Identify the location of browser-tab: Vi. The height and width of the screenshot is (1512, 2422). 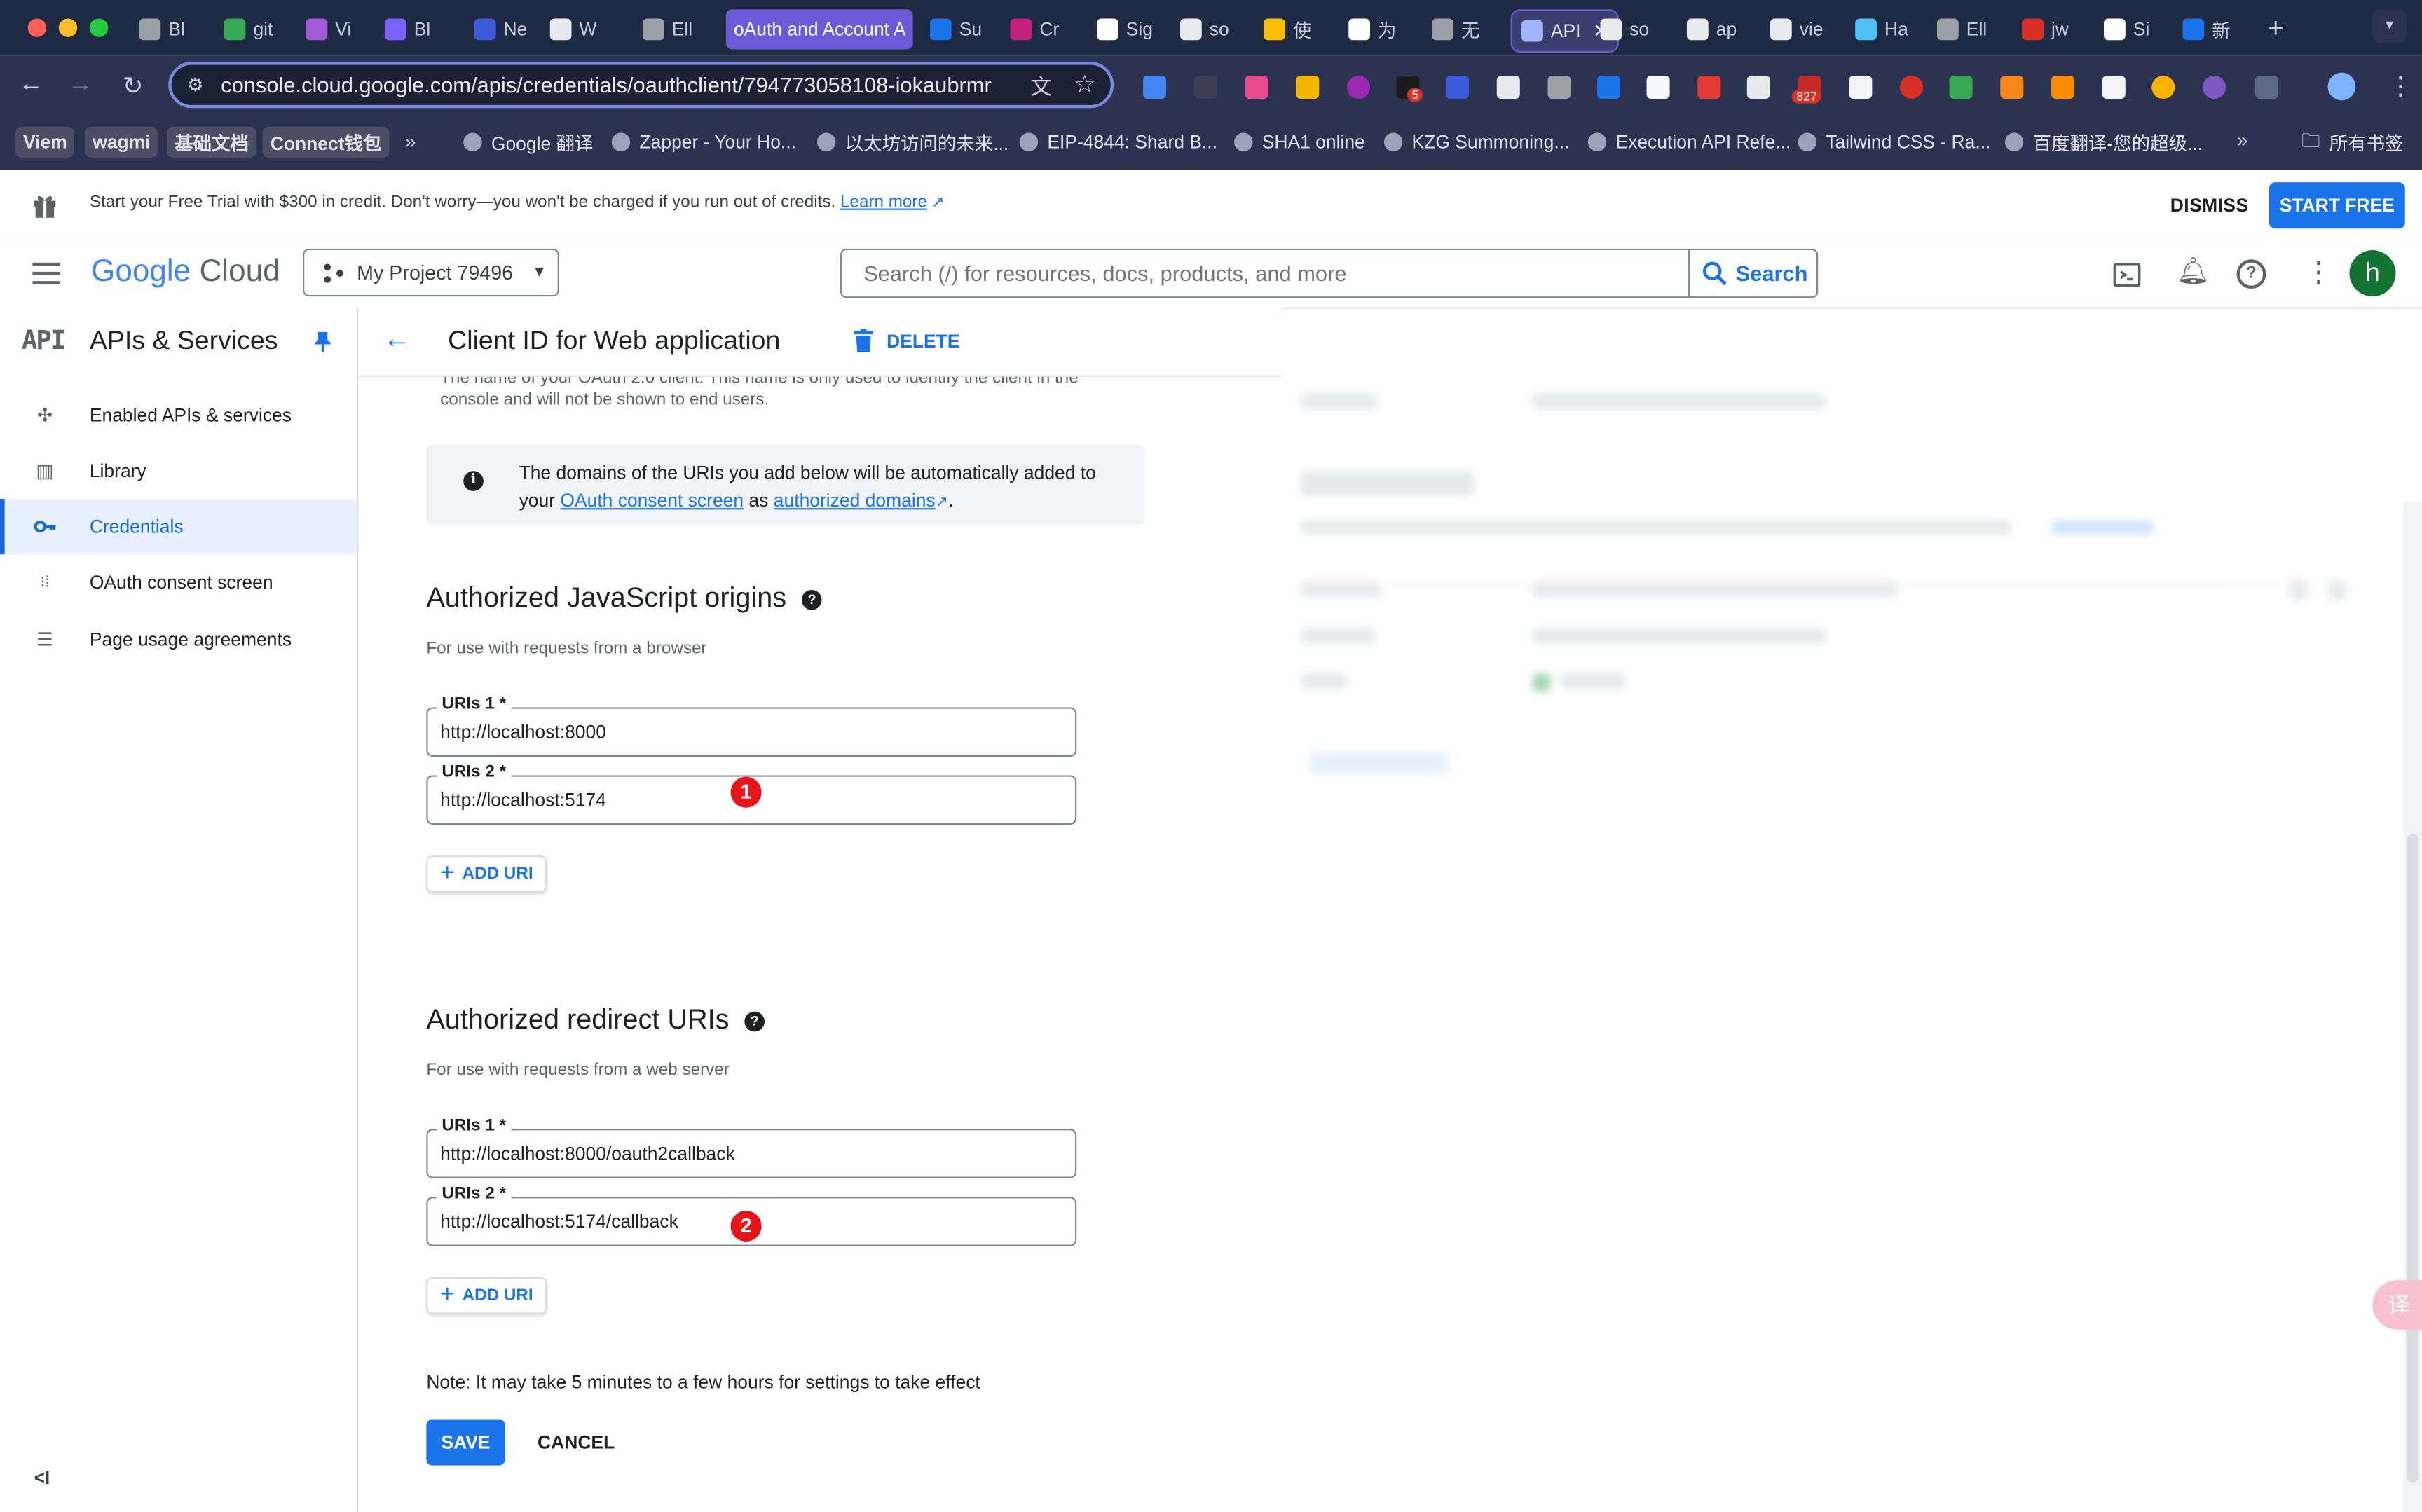
(328, 29).